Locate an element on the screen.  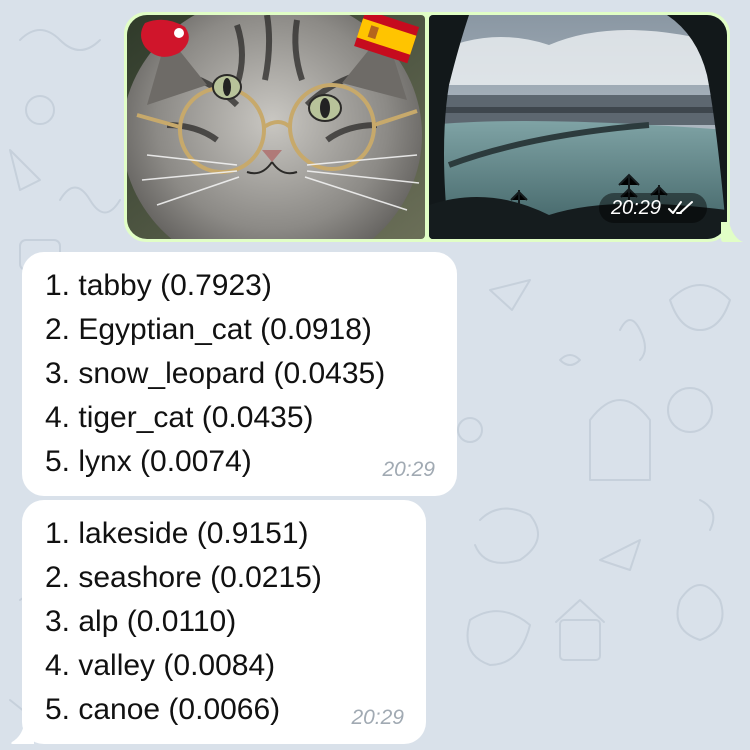
list-item: 3. snow_leopard (0.0435) is located at coordinates (215, 373).